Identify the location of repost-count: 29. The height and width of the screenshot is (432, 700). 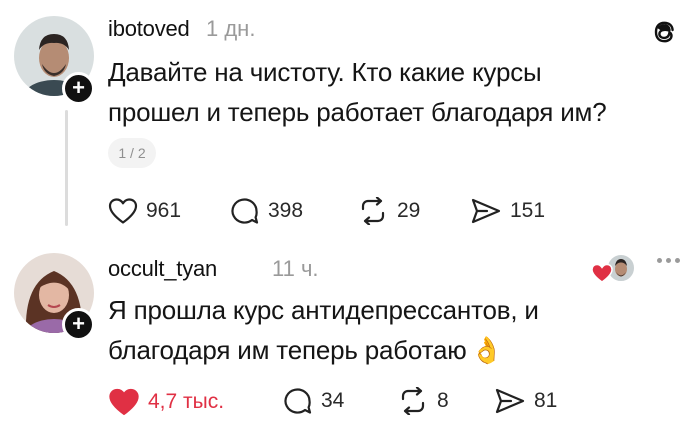
(409, 210).